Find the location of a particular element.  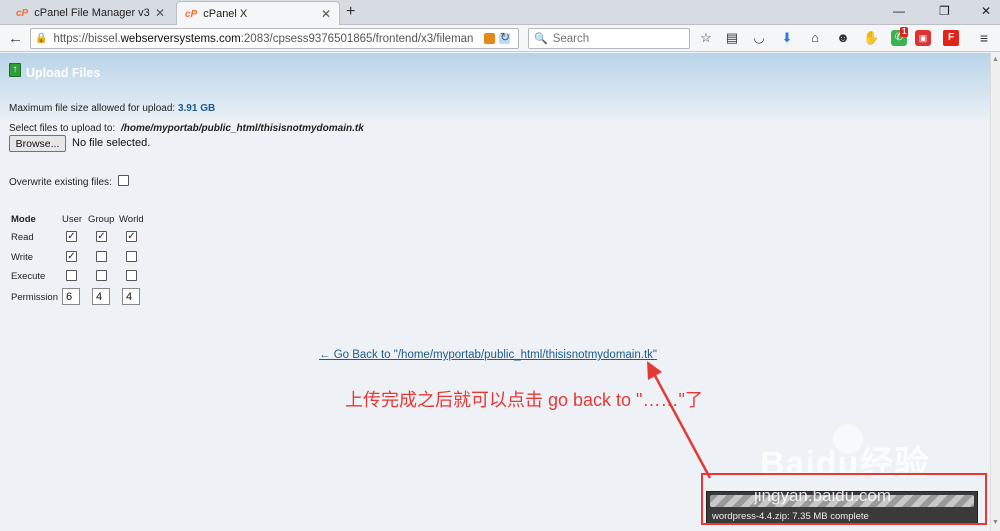

highlight-box is located at coordinates (844, 499).